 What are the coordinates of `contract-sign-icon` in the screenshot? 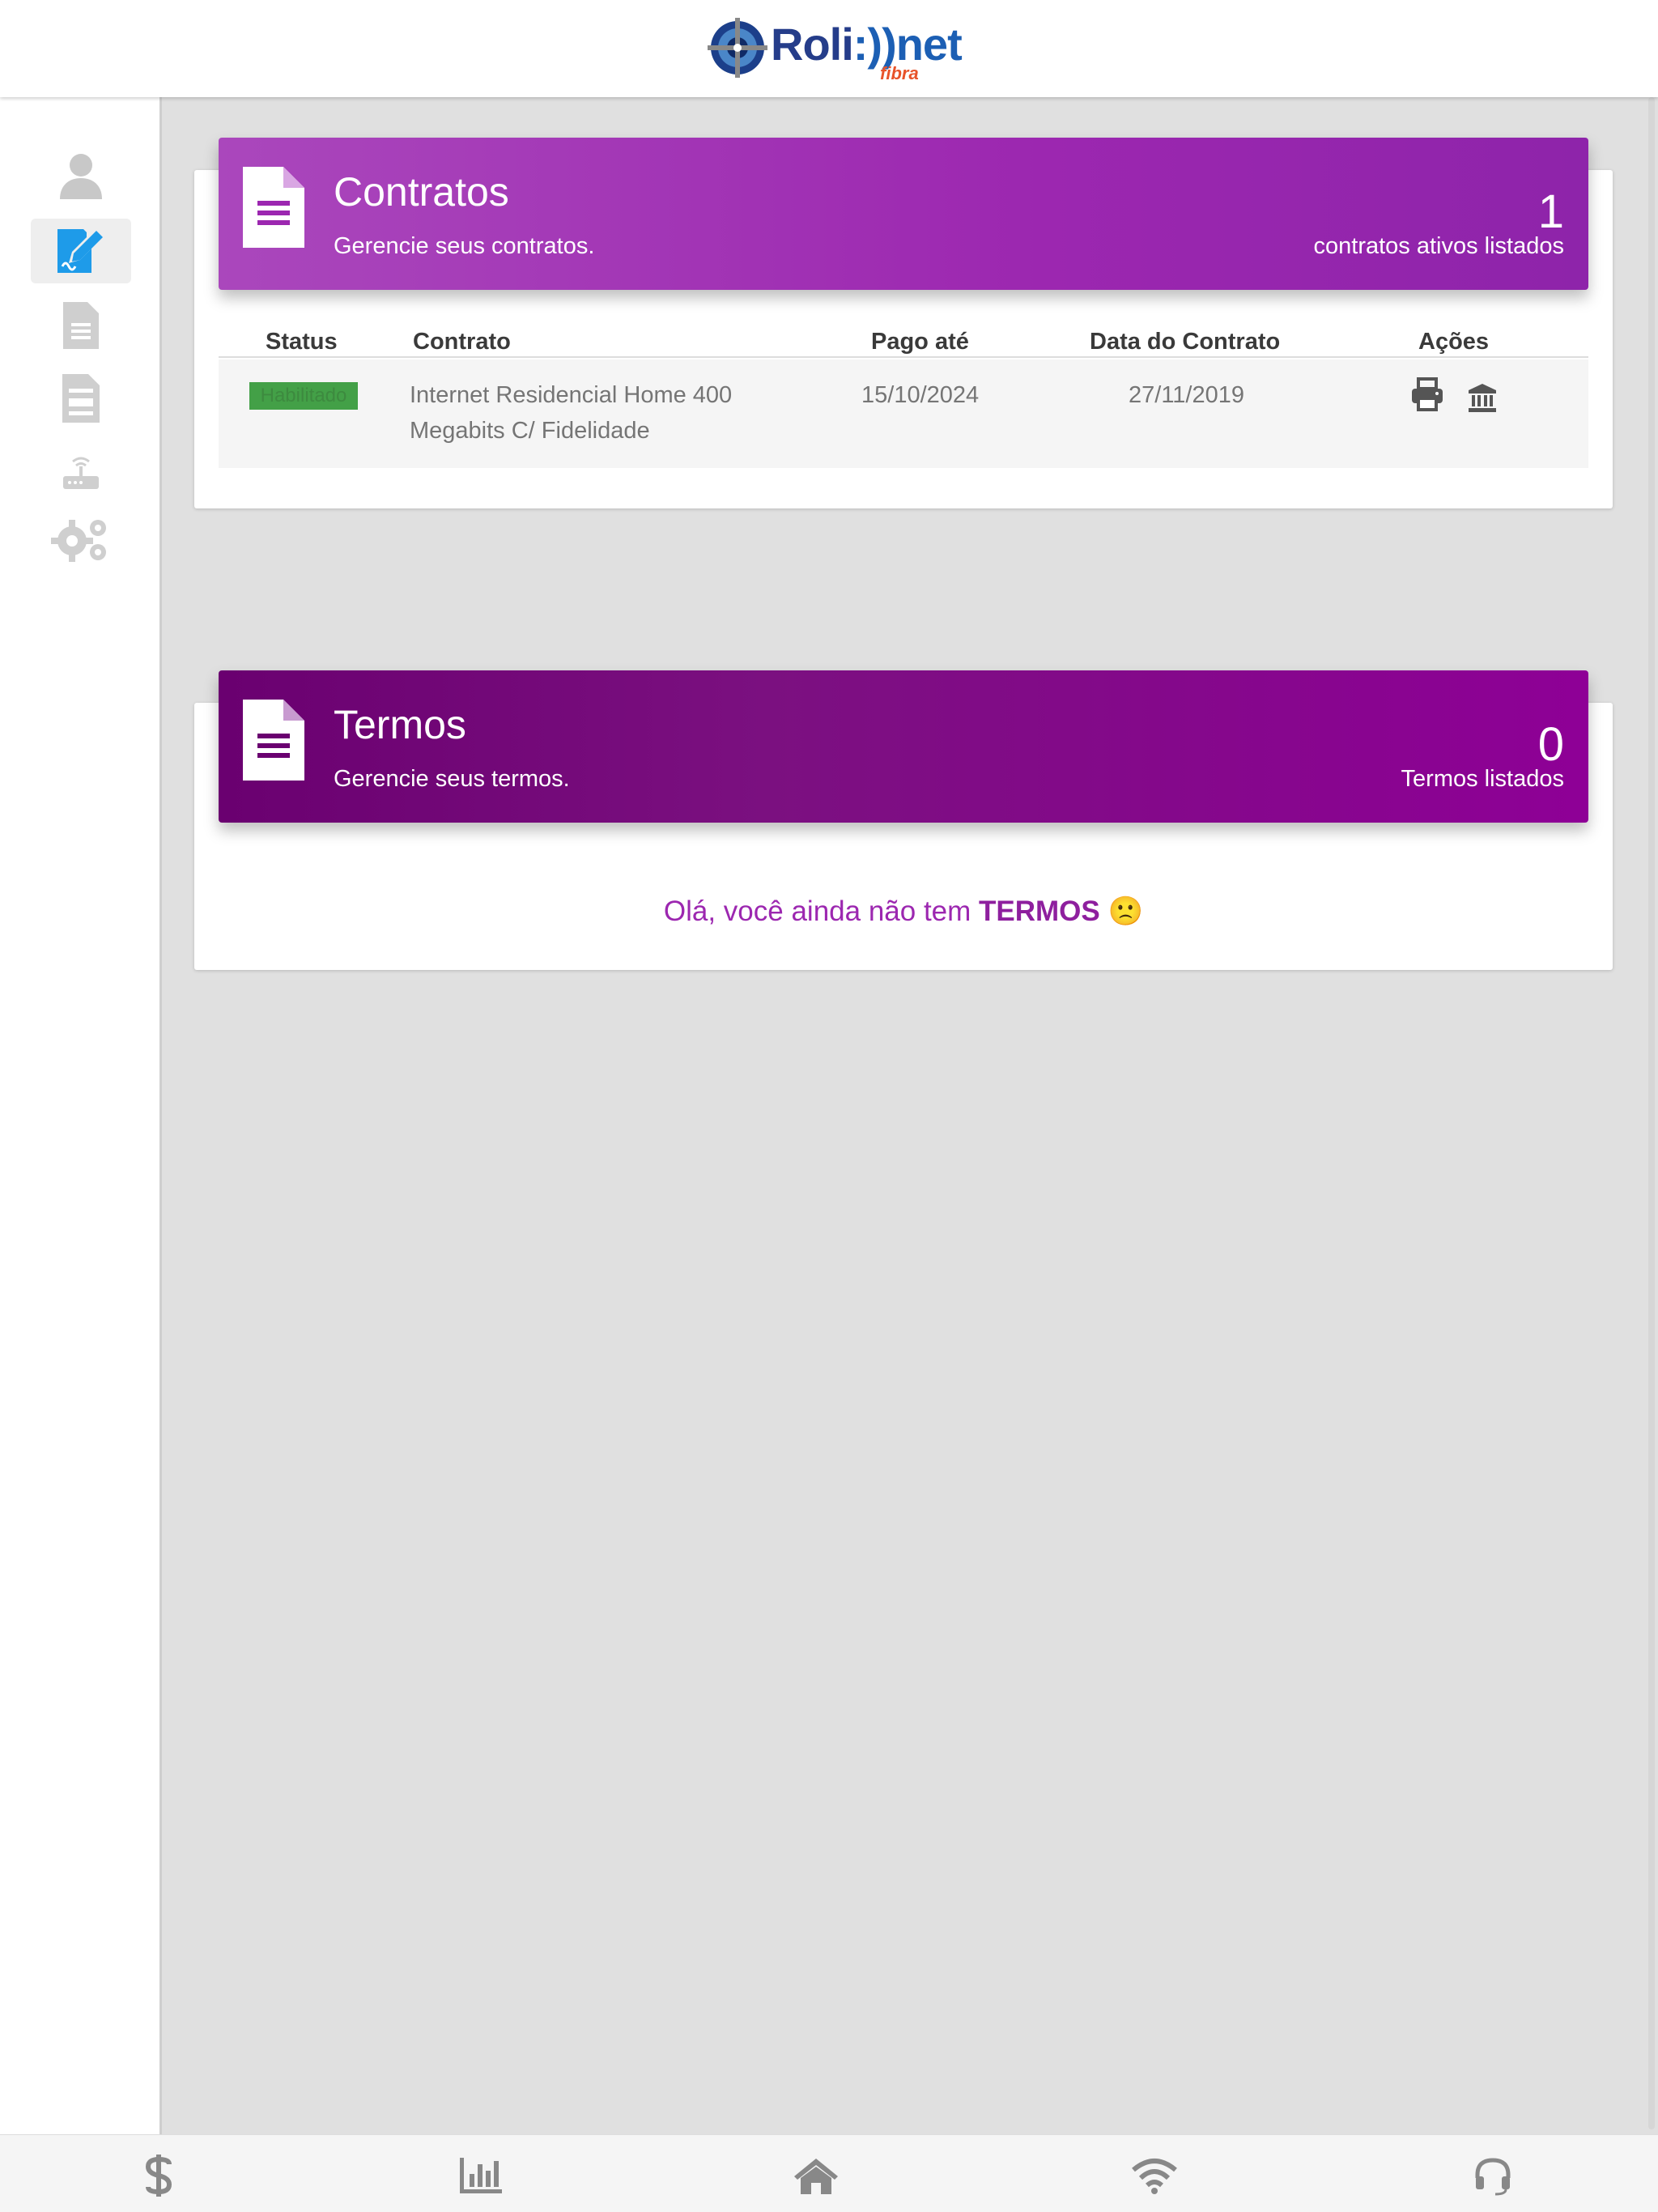 It's located at (80, 251).